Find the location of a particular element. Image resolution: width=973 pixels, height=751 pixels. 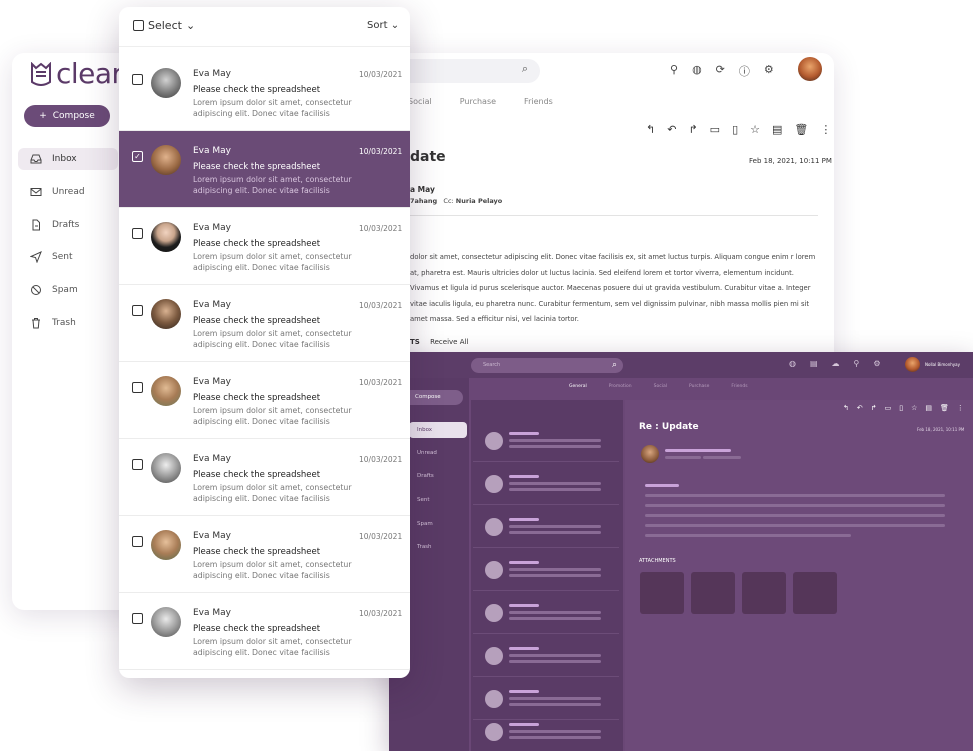

receive-all-link: Receive All is located at coordinates (449, 342).